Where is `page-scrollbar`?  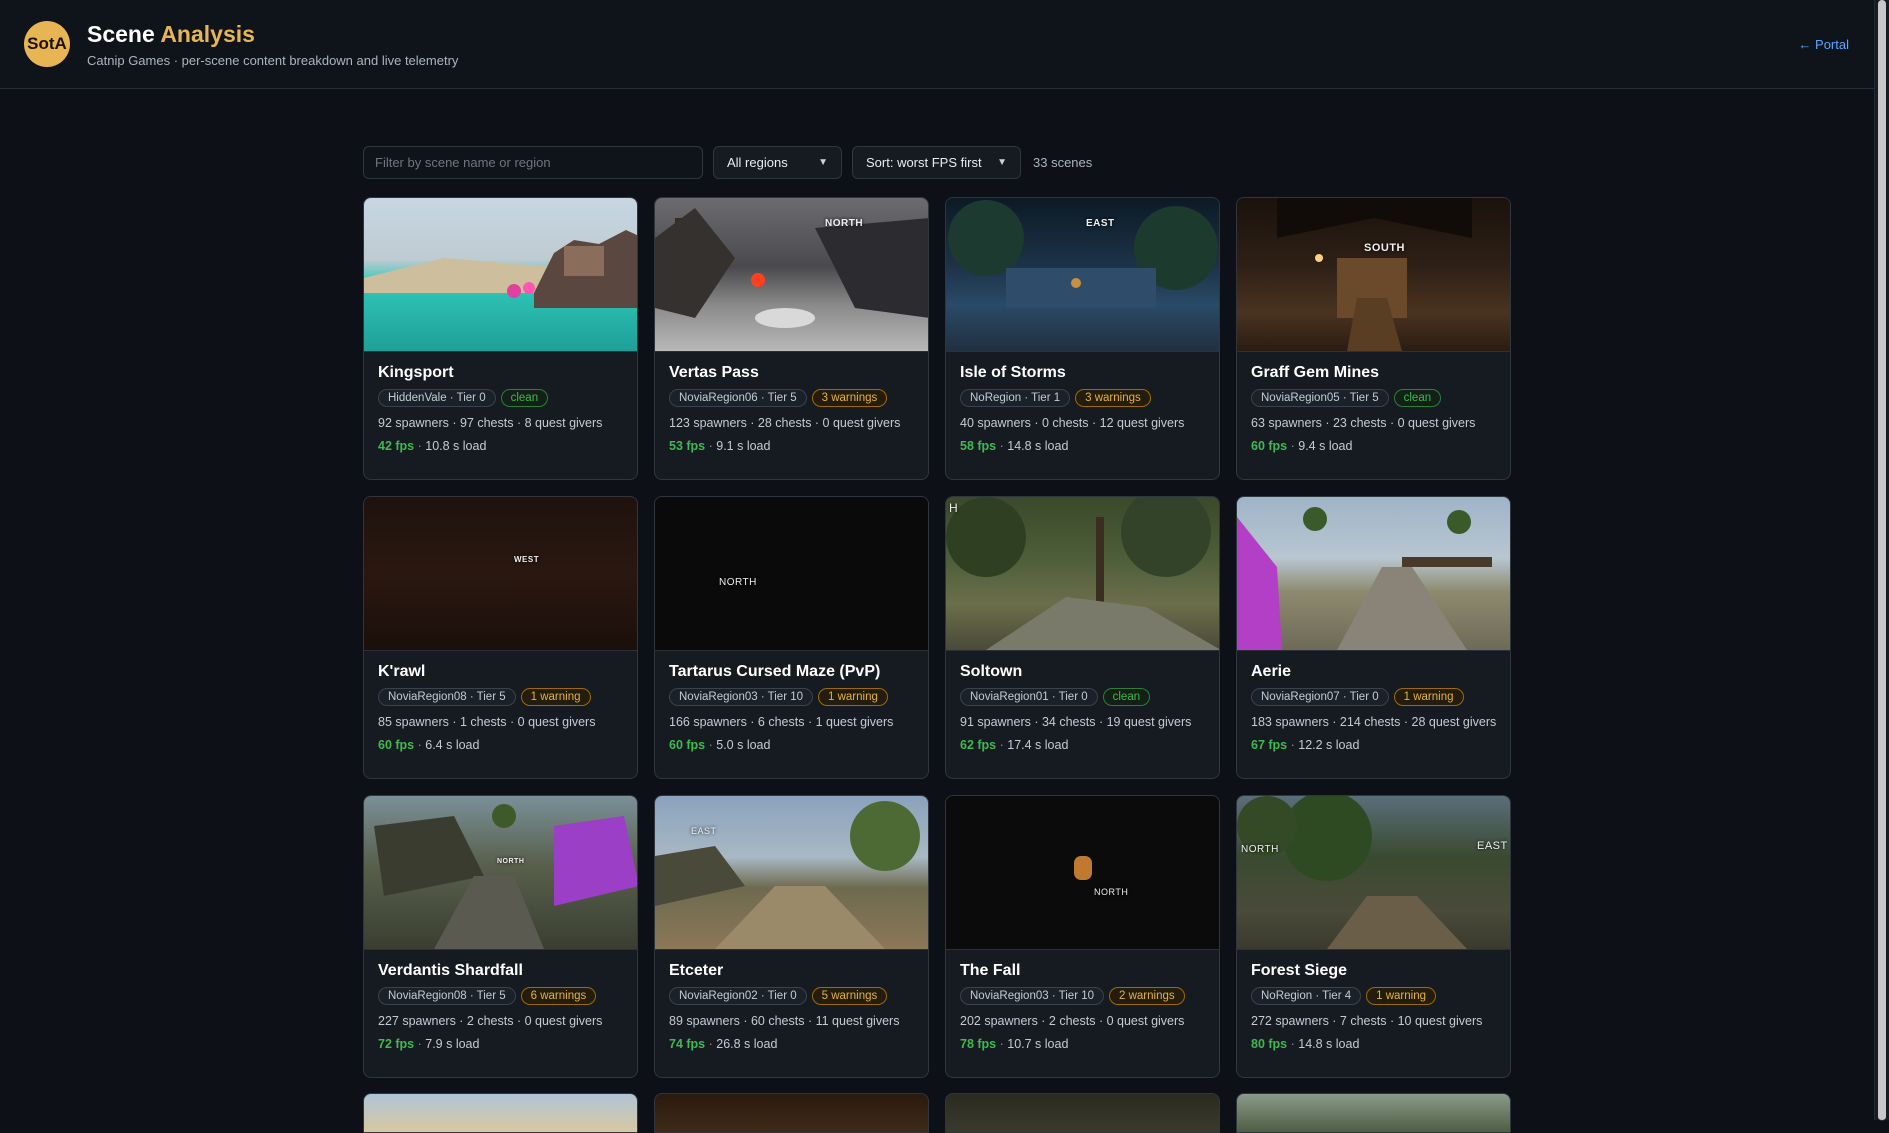
page-scrollbar is located at coordinates (1881, 560).